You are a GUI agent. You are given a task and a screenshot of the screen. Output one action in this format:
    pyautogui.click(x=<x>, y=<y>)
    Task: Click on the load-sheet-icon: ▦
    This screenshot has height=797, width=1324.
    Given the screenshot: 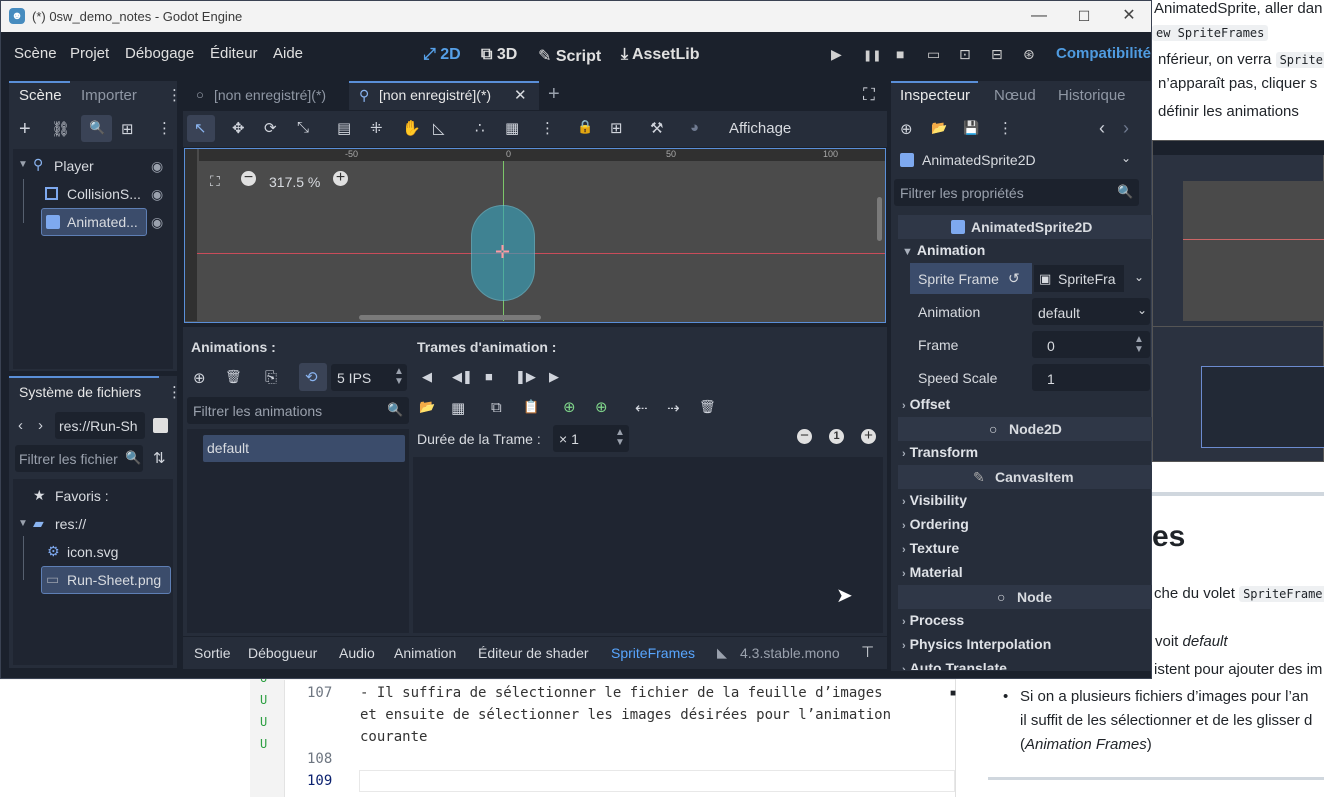 What is the action you would take?
    pyautogui.click(x=458, y=408)
    